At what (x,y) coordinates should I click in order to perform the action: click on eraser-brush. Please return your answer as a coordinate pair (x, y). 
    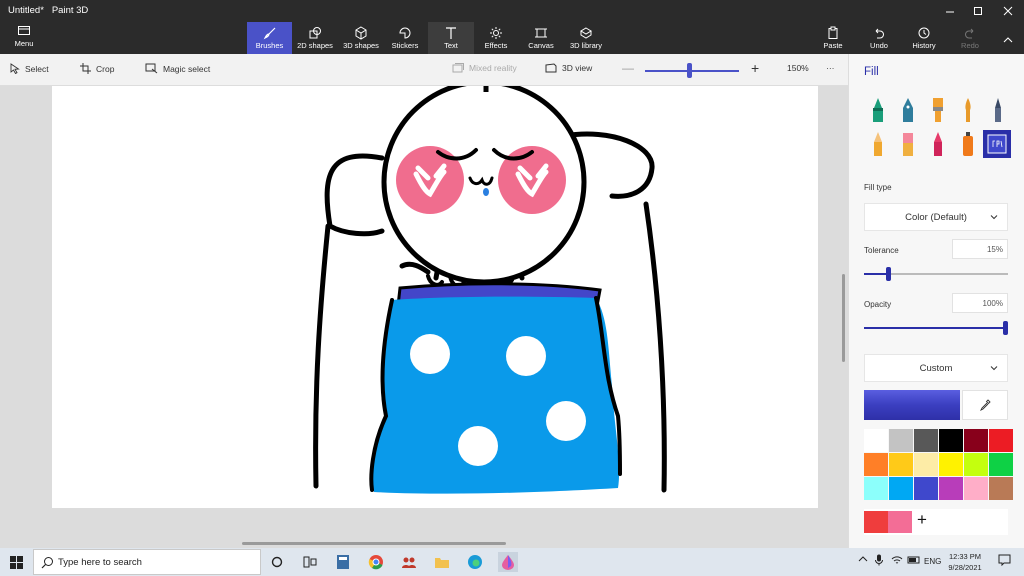
    Looking at the image, I should click on (908, 144).